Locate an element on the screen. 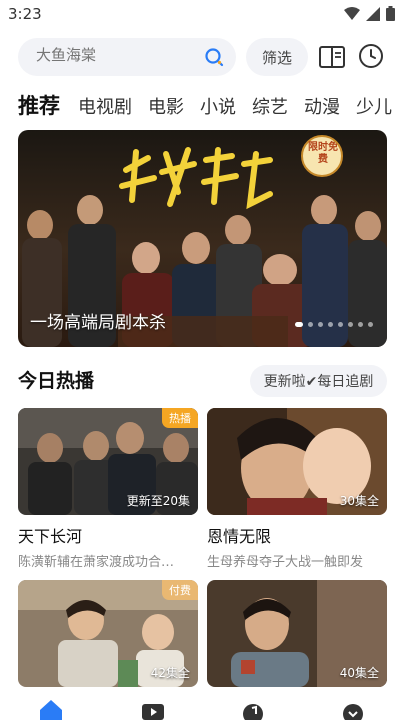  video-thumbnail: 付费 42集全 is located at coordinates (108, 633).